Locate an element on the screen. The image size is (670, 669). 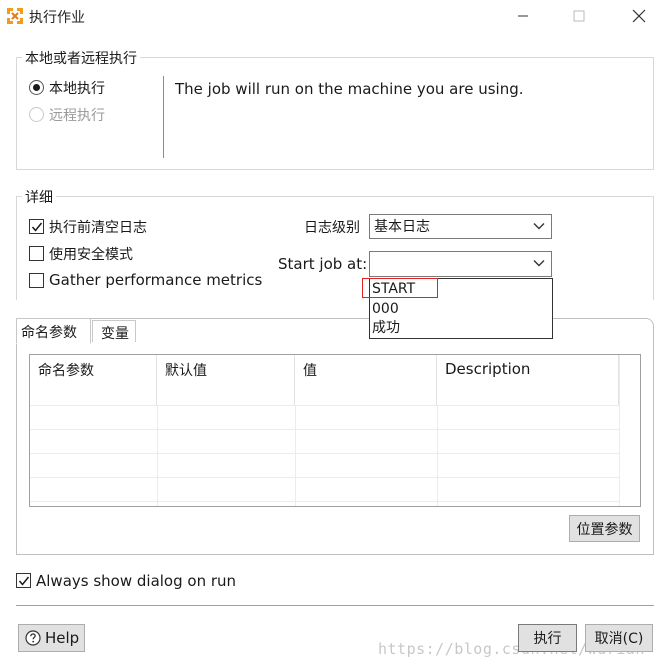
help-label: Help is located at coordinates (62, 638).